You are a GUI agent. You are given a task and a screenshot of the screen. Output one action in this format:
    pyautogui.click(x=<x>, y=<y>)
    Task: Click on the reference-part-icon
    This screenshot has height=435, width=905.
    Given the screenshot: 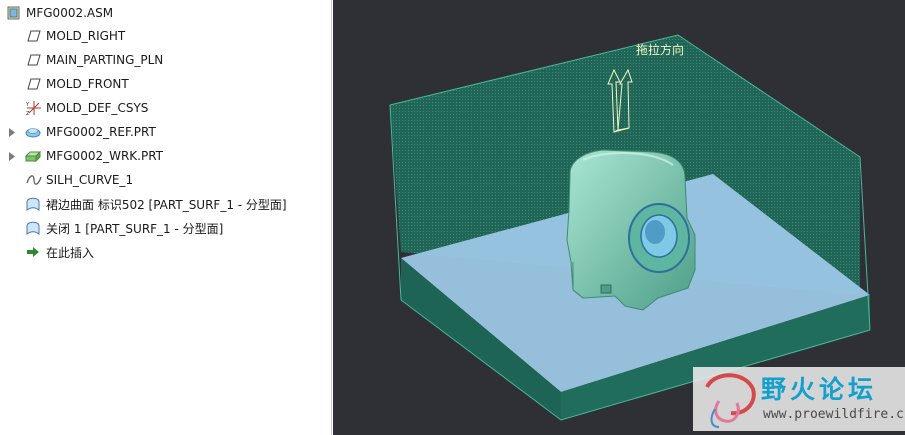 What is the action you would take?
    pyautogui.click(x=33, y=132)
    